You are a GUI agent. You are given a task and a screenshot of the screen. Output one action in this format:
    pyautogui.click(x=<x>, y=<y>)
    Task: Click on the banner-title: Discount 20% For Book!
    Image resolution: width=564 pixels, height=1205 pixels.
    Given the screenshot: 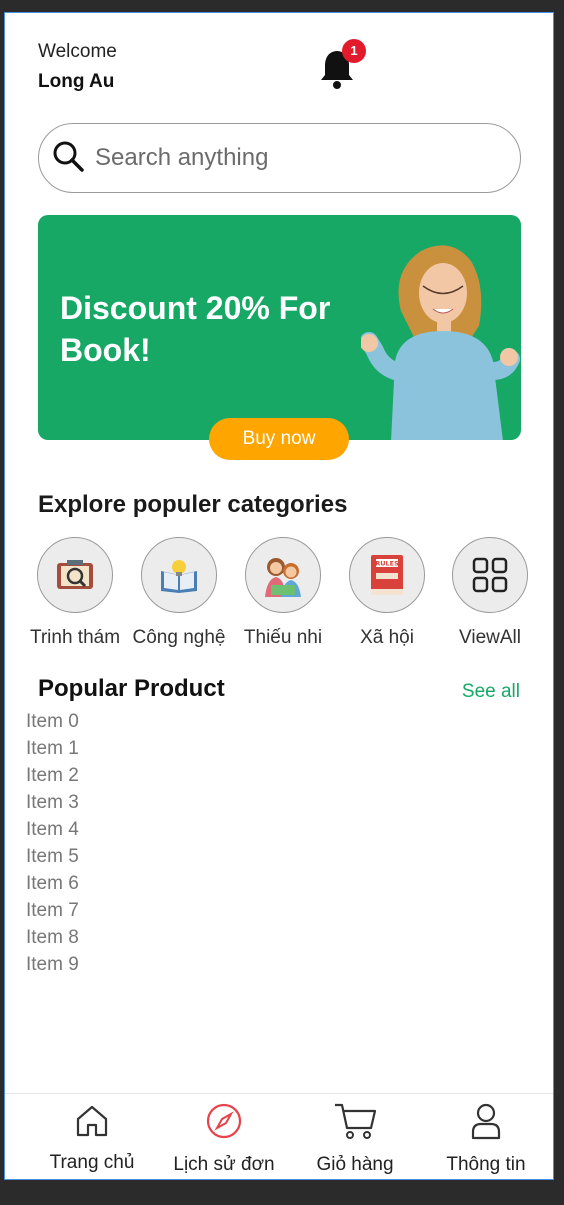 What is the action you would take?
    pyautogui.click(x=195, y=329)
    